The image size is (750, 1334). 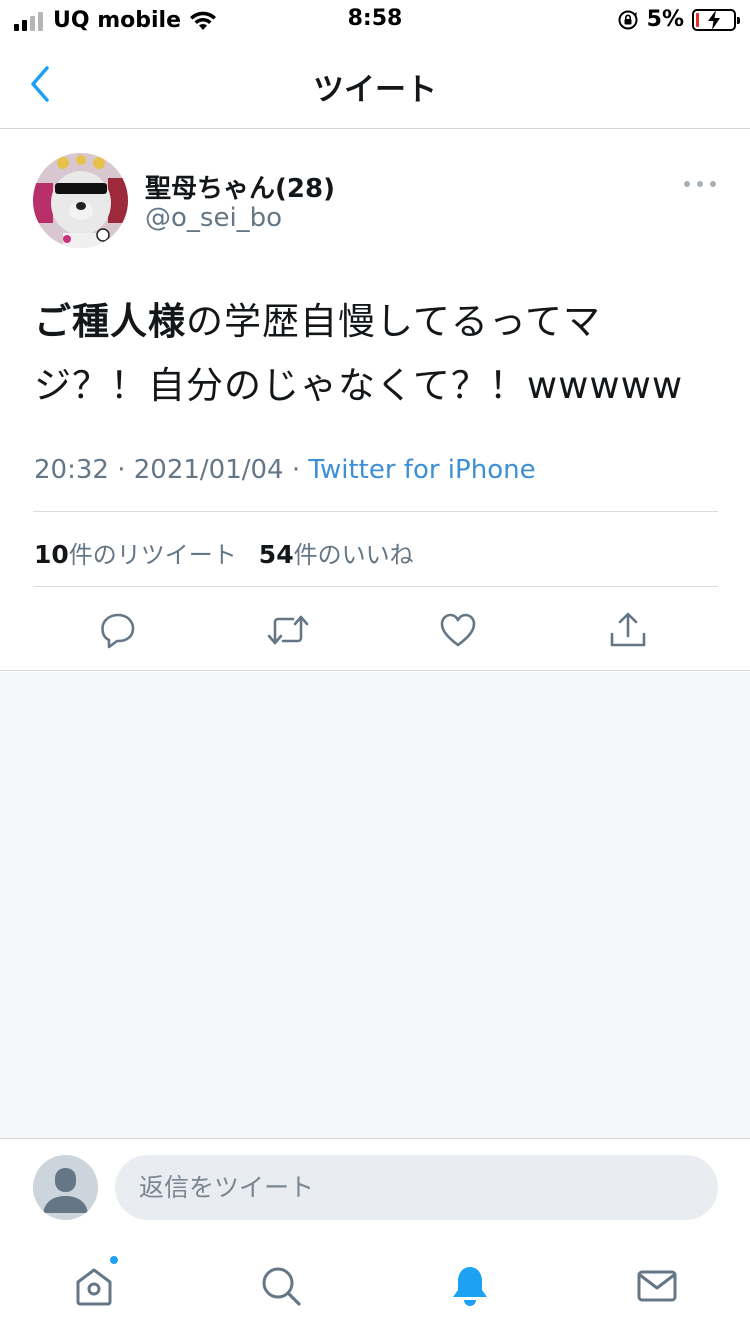 I want to click on like-count: 54, so click(x=276, y=554).